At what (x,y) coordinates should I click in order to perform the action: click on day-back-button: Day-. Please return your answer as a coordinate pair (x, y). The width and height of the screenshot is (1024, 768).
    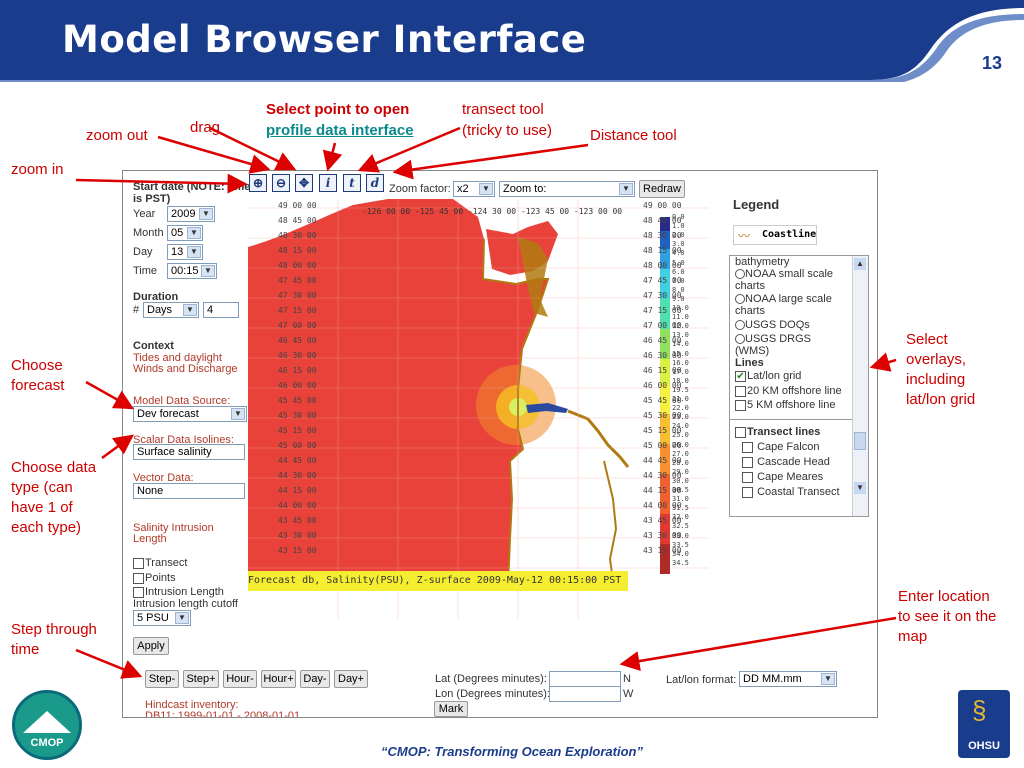
    Looking at the image, I should click on (315, 679).